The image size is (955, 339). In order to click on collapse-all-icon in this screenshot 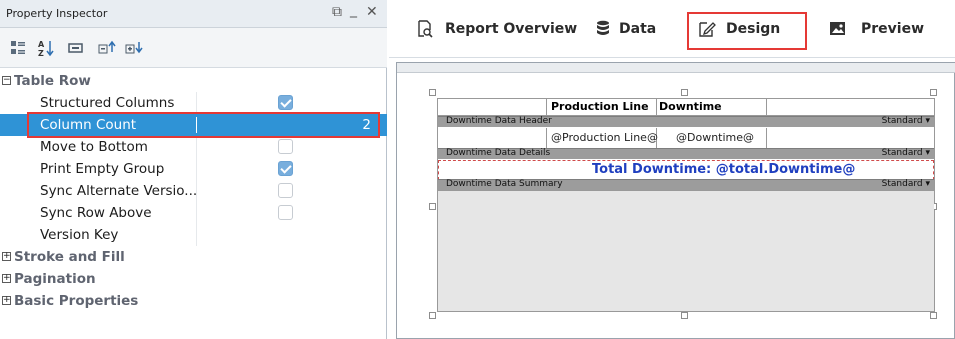, I will do `click(135, 48)`.